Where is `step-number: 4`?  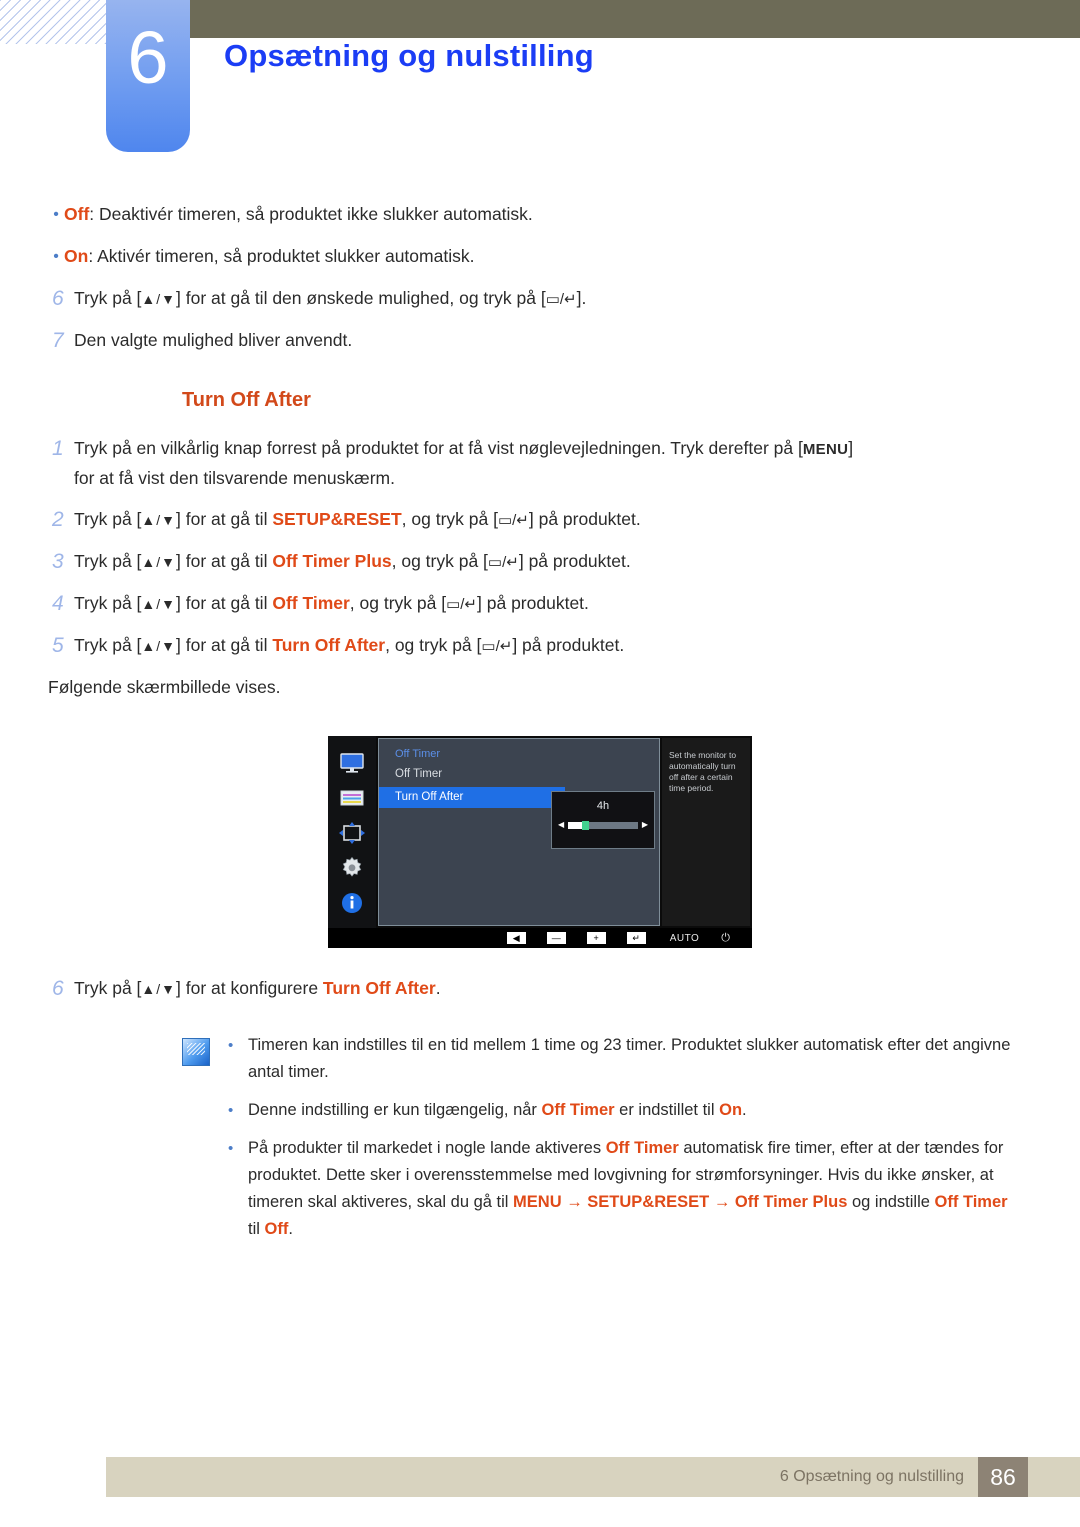
step-number: 4 is located at coordinates (58, 603).